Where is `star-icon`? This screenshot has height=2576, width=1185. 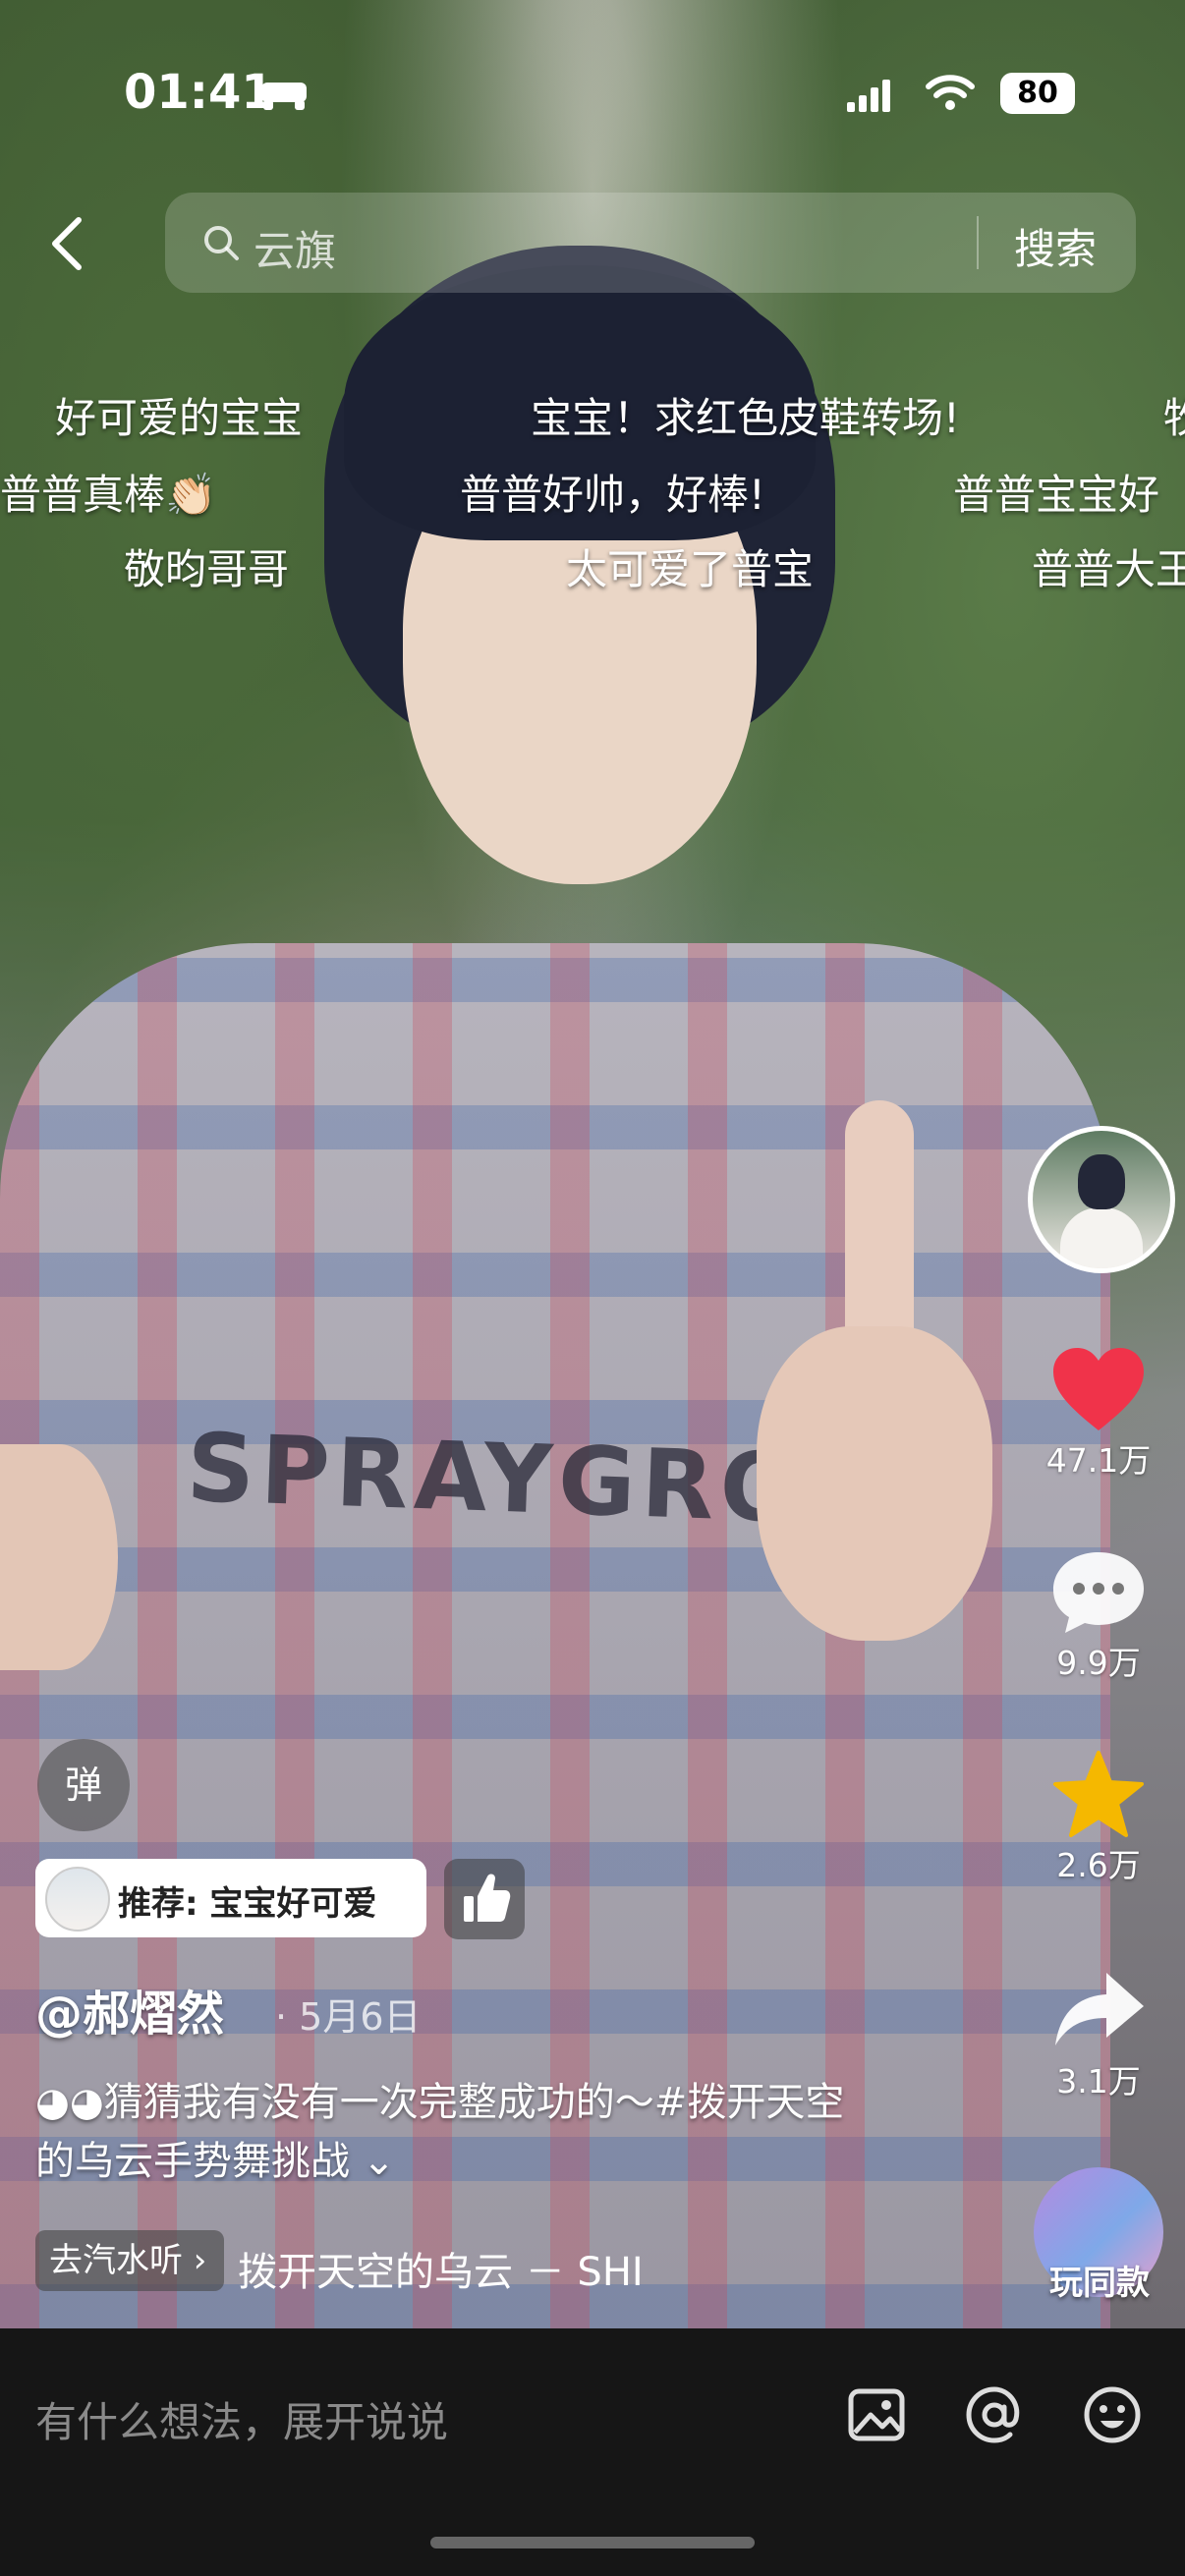
star-icon is located at coordinates (1099, 1794).